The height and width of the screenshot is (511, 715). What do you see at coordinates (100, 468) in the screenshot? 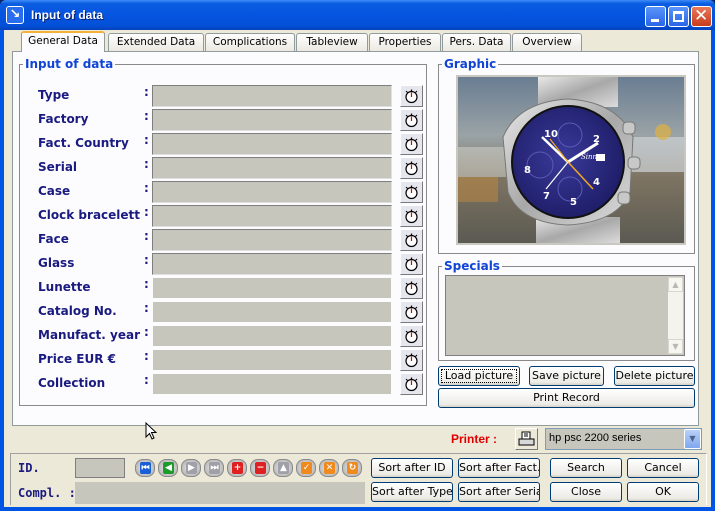
I see `id-field` at bounding box center [100, 468].